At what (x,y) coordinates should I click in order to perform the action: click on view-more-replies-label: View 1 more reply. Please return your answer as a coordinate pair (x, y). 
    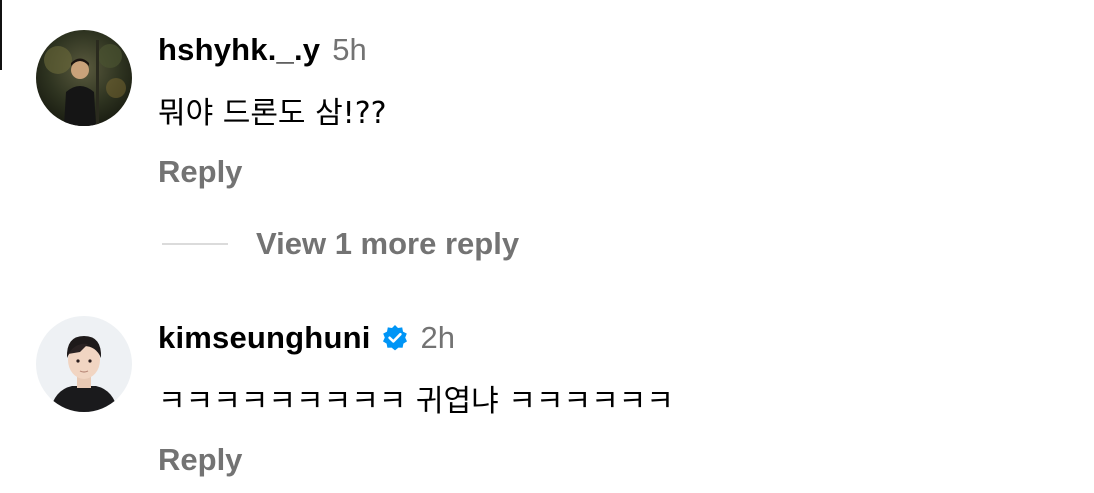
    Looking at the image, I should click on (388, 243).